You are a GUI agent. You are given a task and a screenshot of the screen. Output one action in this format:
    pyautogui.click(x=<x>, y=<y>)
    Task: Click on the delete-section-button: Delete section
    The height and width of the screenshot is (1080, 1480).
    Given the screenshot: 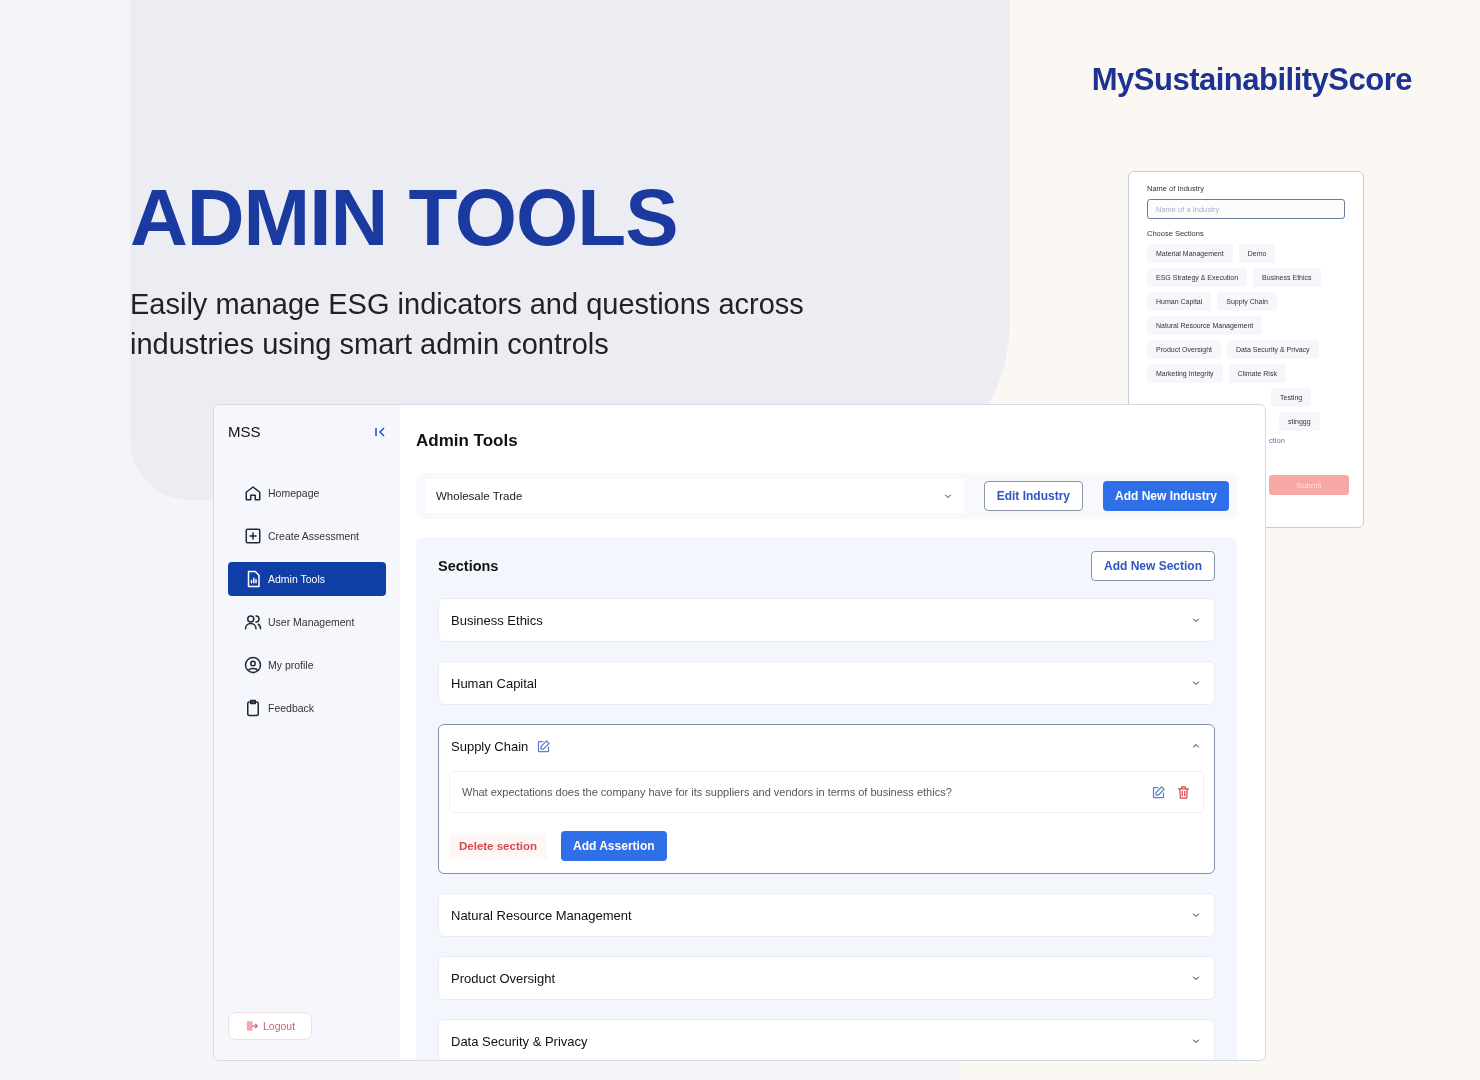 What is the action you would take?
    pyautogui.click(x=498, y=846)
    